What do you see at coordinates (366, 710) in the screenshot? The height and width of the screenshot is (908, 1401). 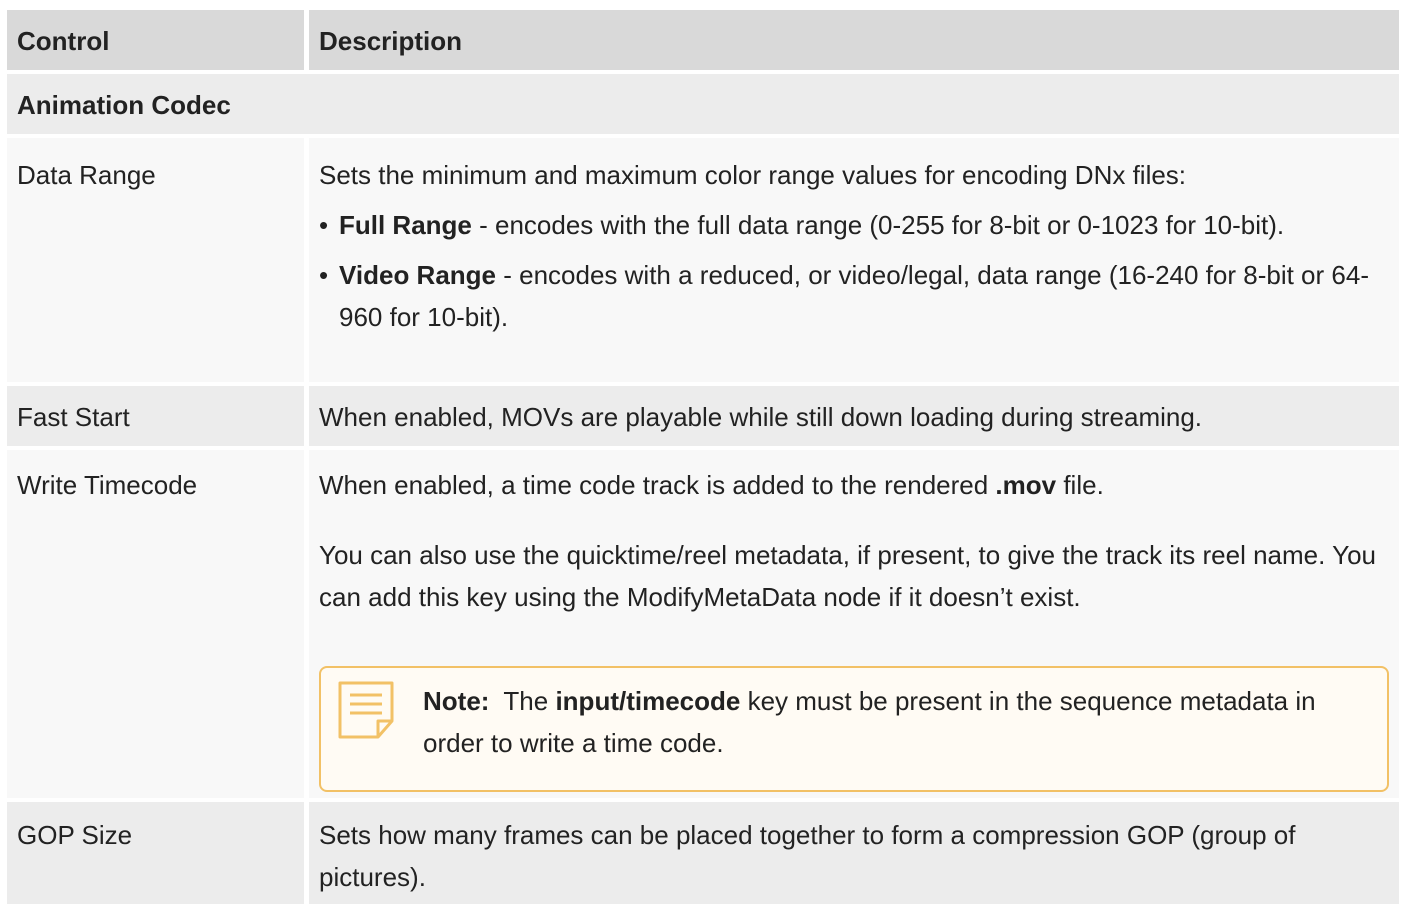 I see `note-document-icon` at bounding box center [366, 710].